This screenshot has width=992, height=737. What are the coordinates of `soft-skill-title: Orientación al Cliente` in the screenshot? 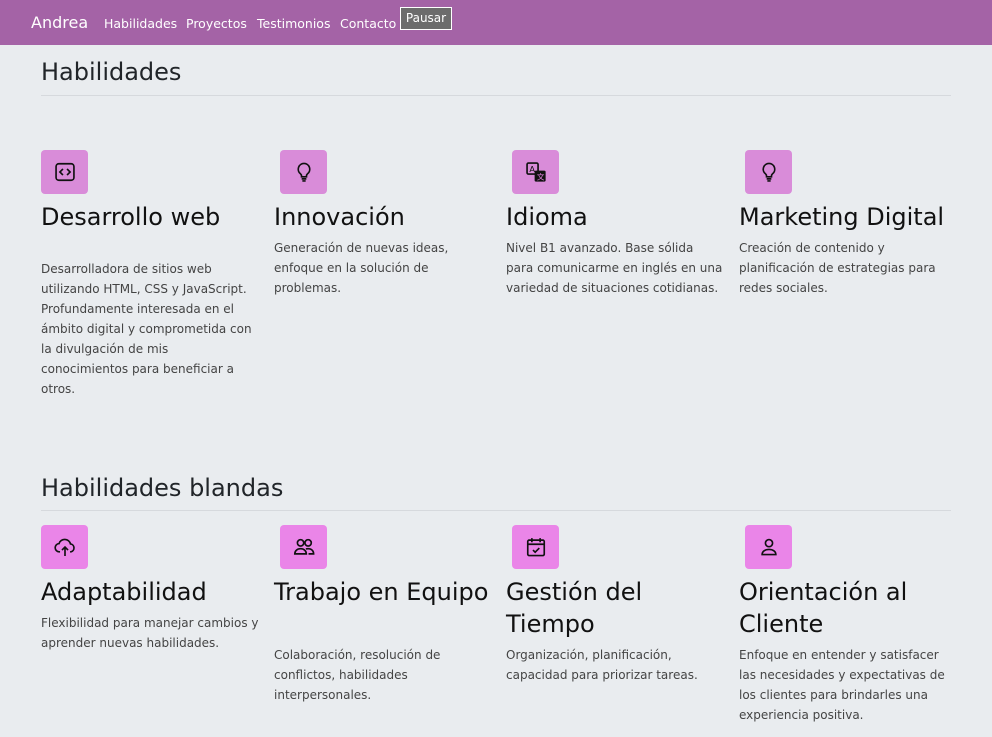 It's located at (823, 608).